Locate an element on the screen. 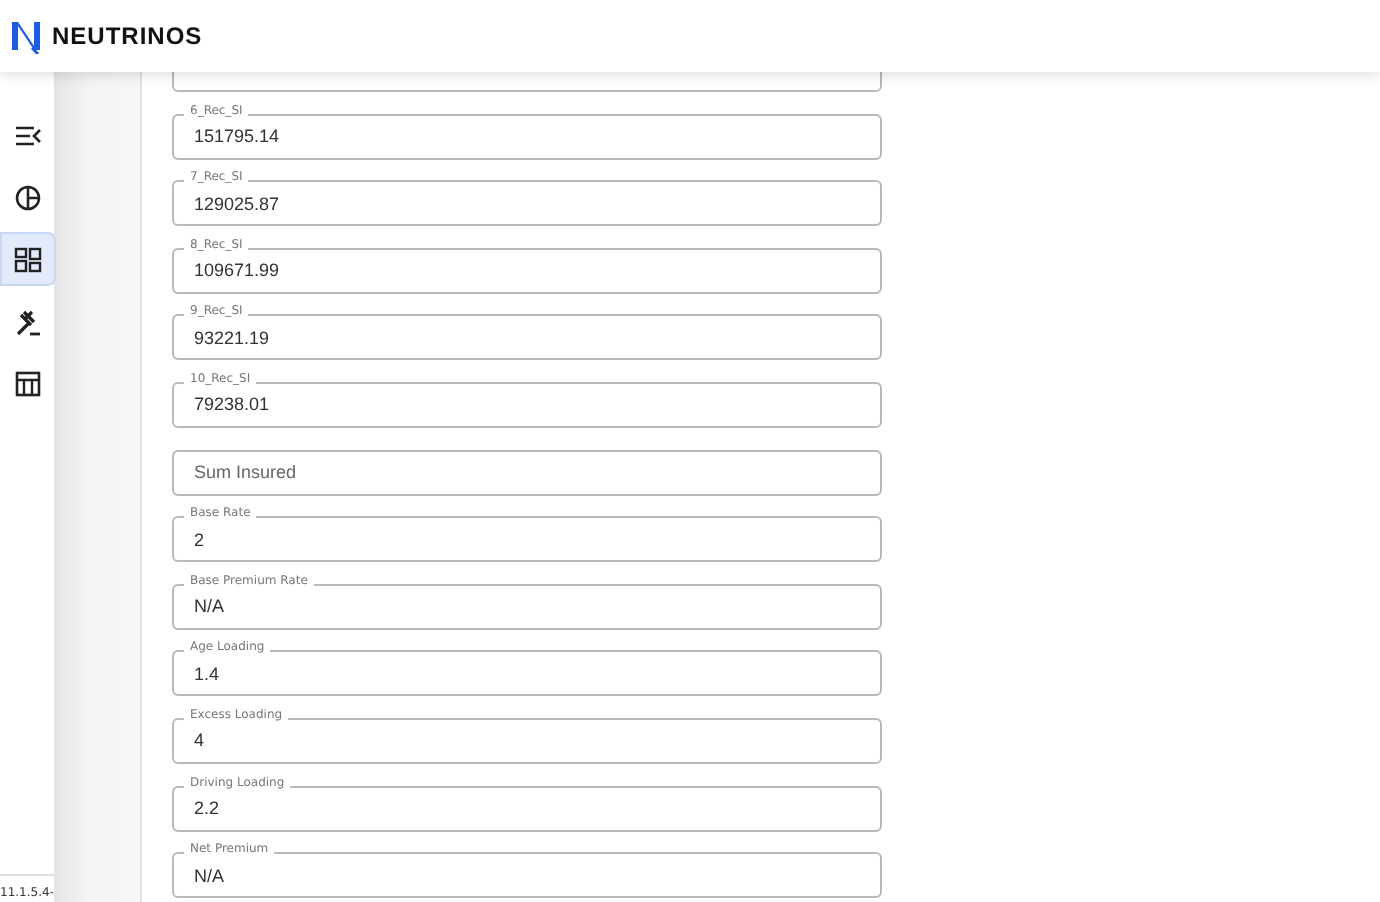 The image size is (1380, 902). sidebar-item is located at coordinates (28, 259).